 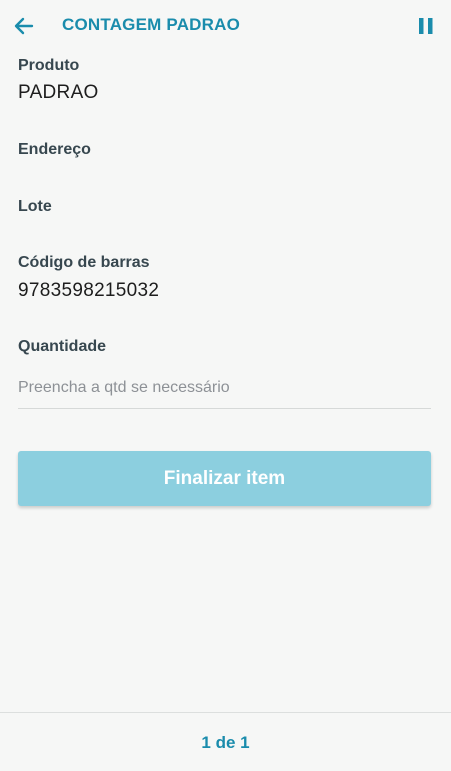 I want to click on arrow-left-icon, so click(x=24, y=26).